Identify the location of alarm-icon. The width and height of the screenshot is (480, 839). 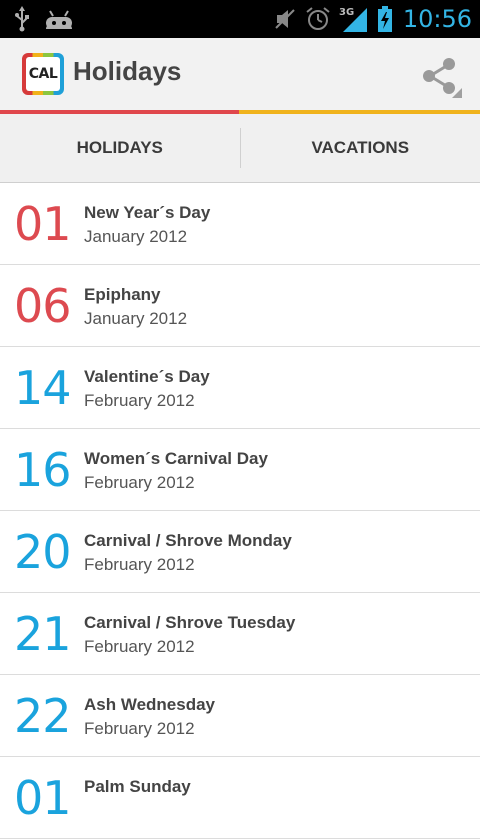
(318, 19).